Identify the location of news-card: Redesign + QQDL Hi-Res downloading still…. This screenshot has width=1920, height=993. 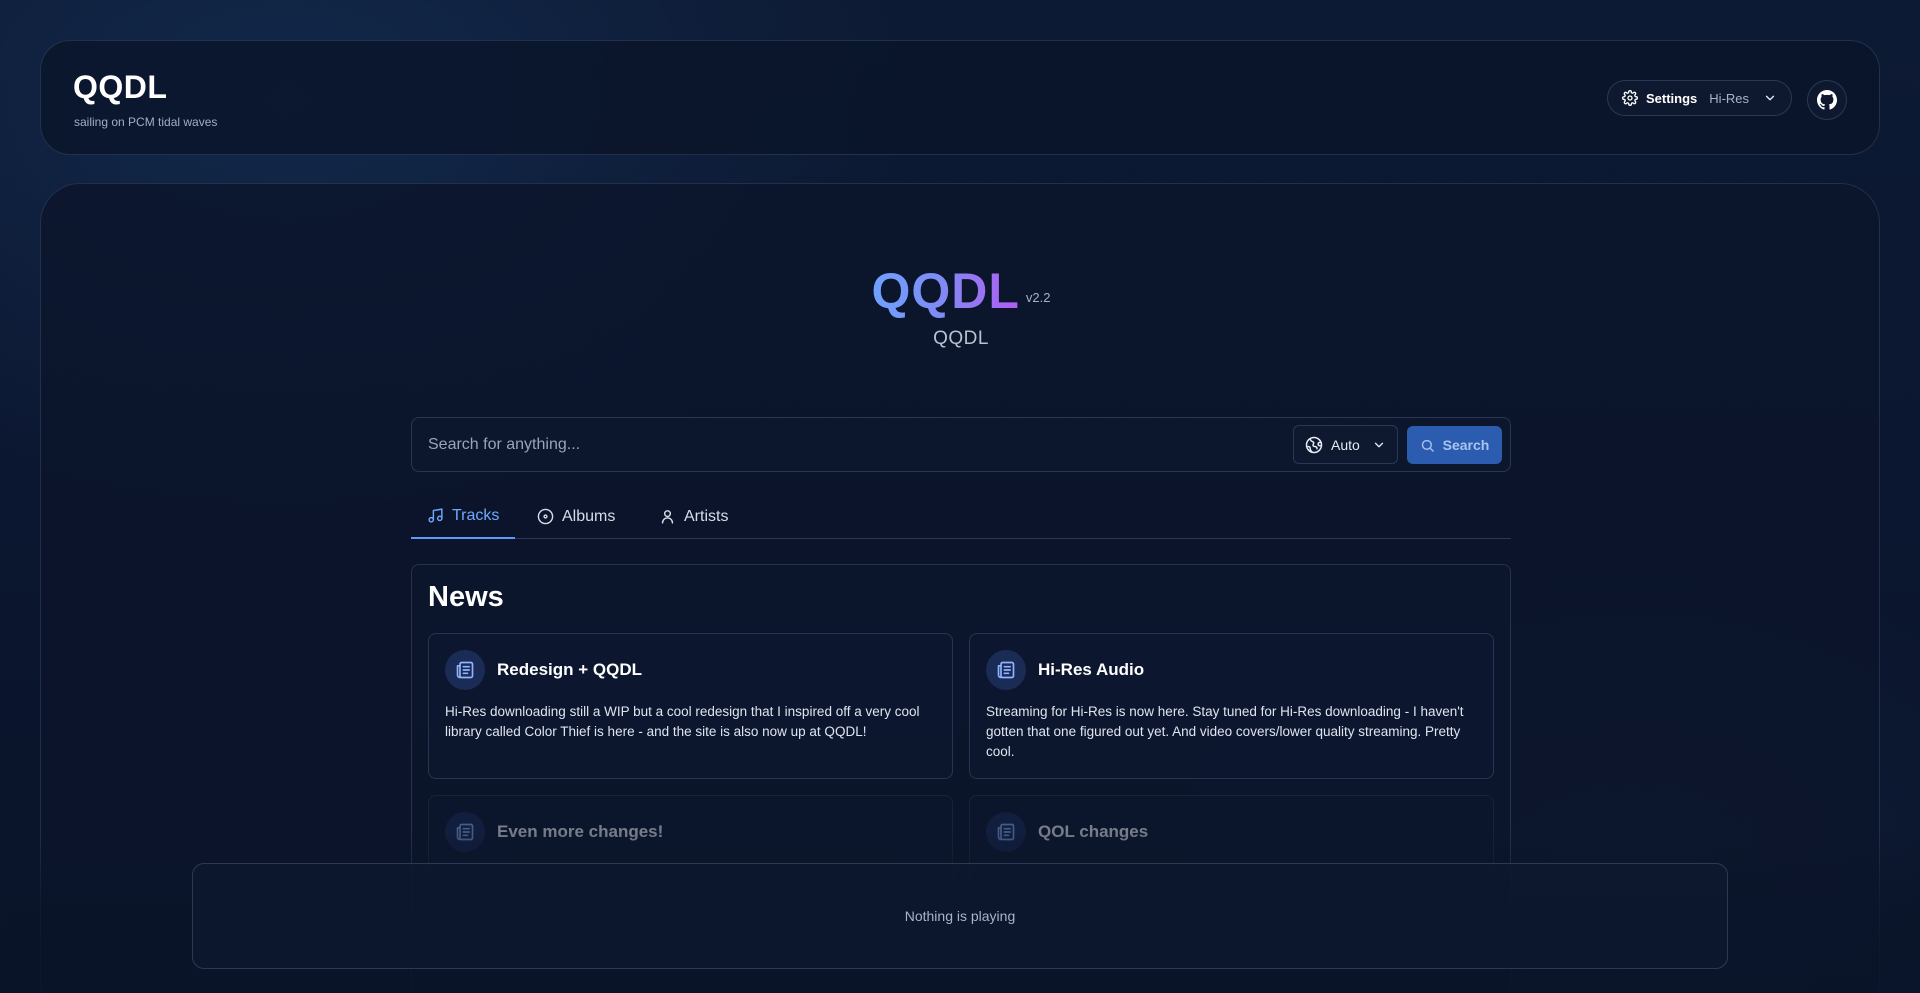
(690, 706).